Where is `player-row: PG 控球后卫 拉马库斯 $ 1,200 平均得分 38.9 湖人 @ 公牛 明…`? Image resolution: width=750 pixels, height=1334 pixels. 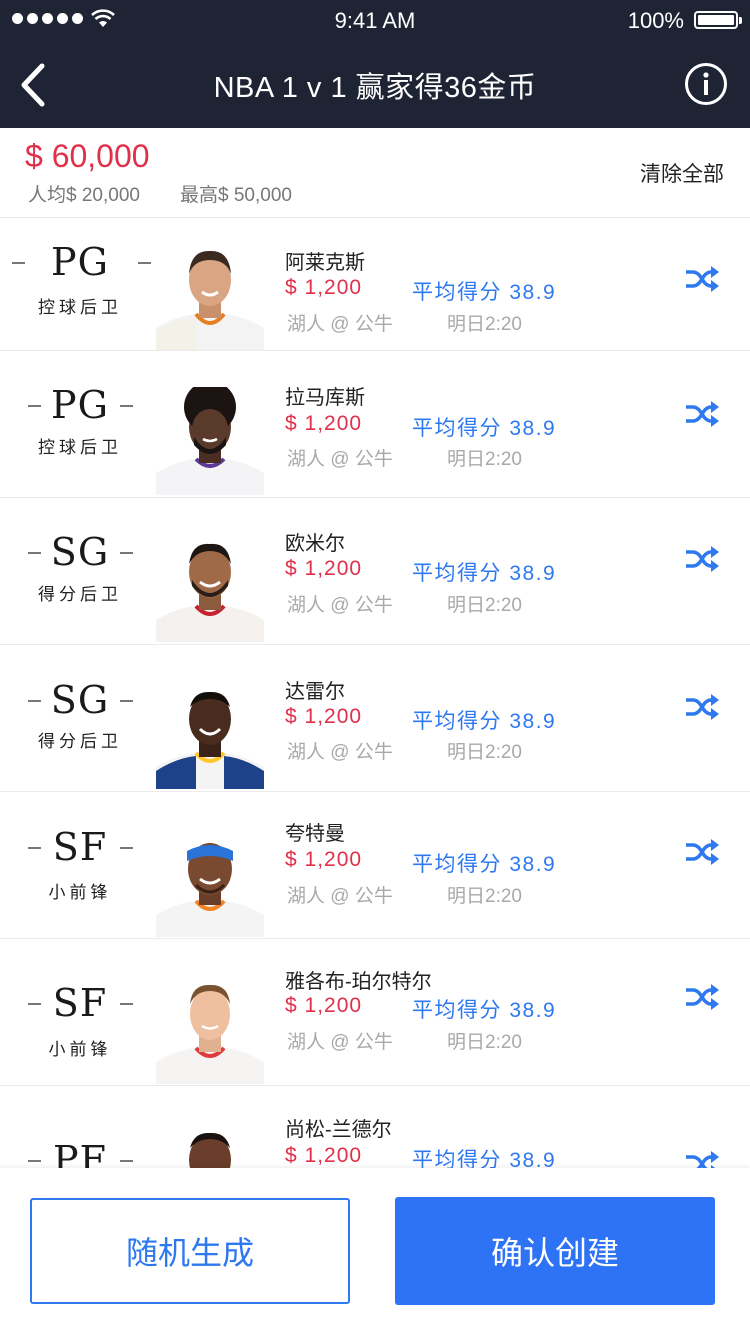
player-row: PG 控球后卫 拉马库斯 $ 1,200 平均得分 38.9 湖人 @ 公牛 明… is located at coordinates (375, 424).